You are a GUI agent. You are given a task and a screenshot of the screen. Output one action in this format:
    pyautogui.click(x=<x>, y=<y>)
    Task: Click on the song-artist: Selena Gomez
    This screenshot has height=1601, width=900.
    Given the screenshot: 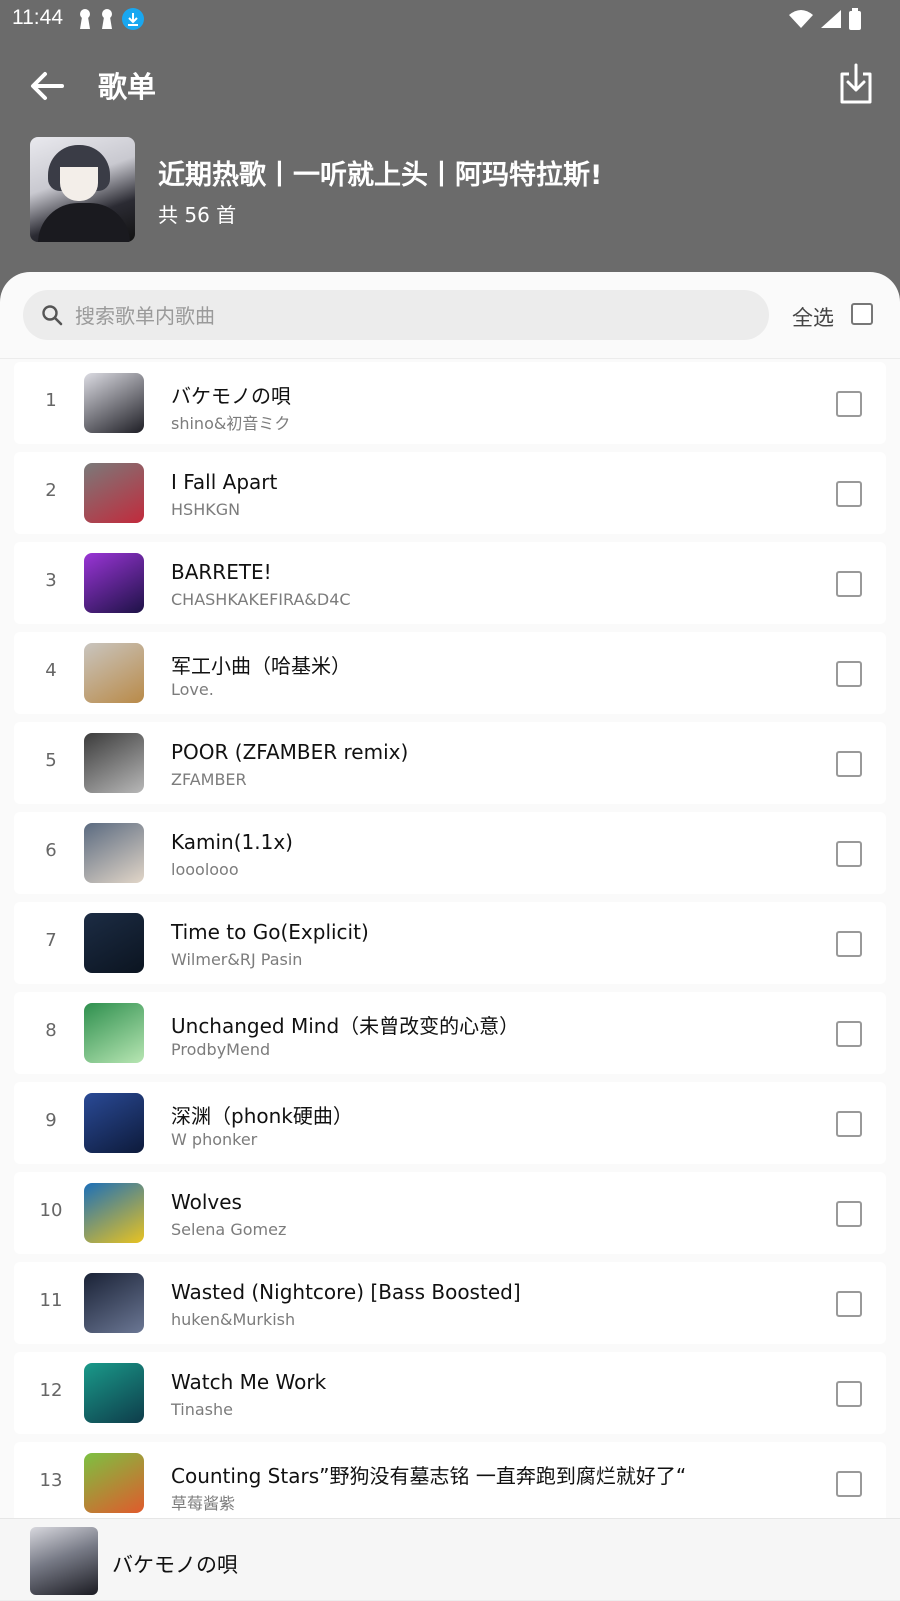 What is the action you would take?
    pyautogui.click(x=229, y=1229)
    